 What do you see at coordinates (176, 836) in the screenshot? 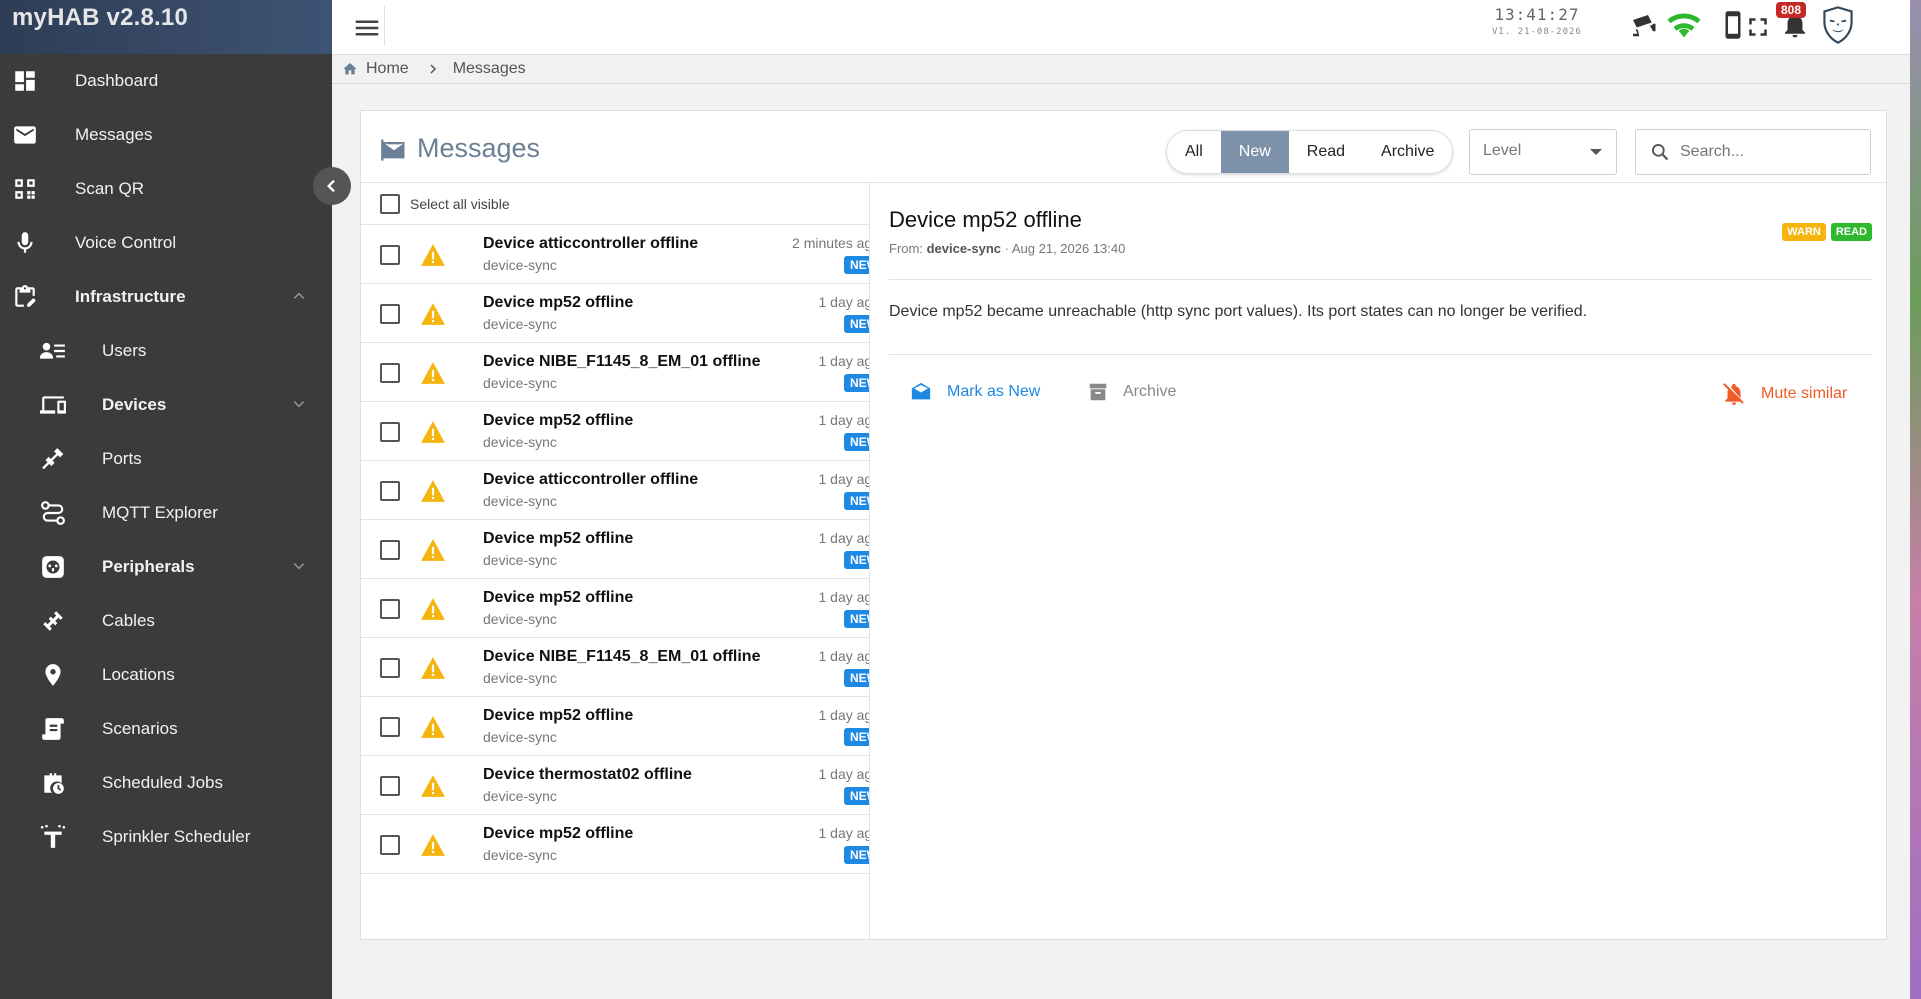
I see `sidebar-item-label: Sprinkler Scheduler` at bounding box center [176, 836].